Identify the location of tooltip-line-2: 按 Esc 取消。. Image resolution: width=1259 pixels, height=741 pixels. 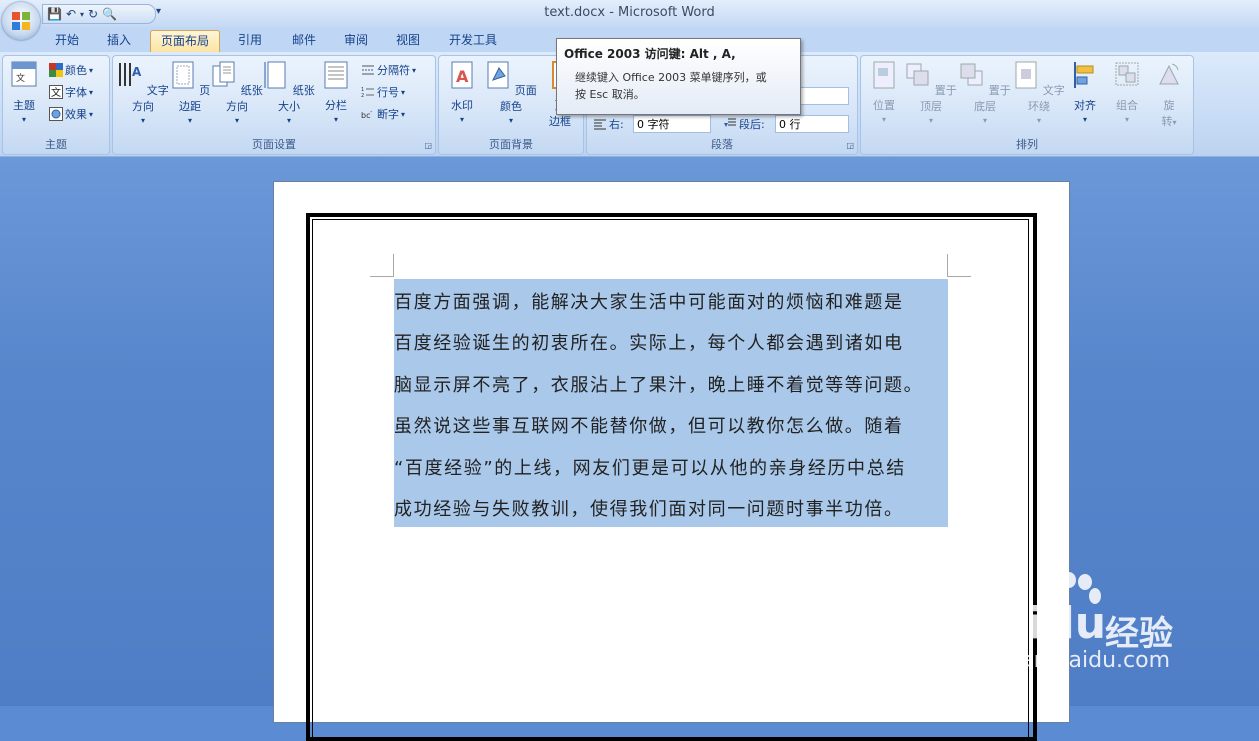
(610, 94).